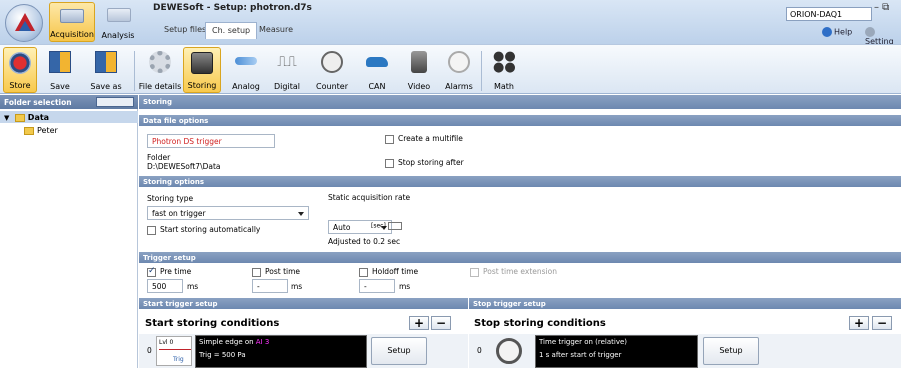  What do you see at coordinates (377, 70) in the screenshot?
I see `can-button: CAN` at bounding box center [377, 70].